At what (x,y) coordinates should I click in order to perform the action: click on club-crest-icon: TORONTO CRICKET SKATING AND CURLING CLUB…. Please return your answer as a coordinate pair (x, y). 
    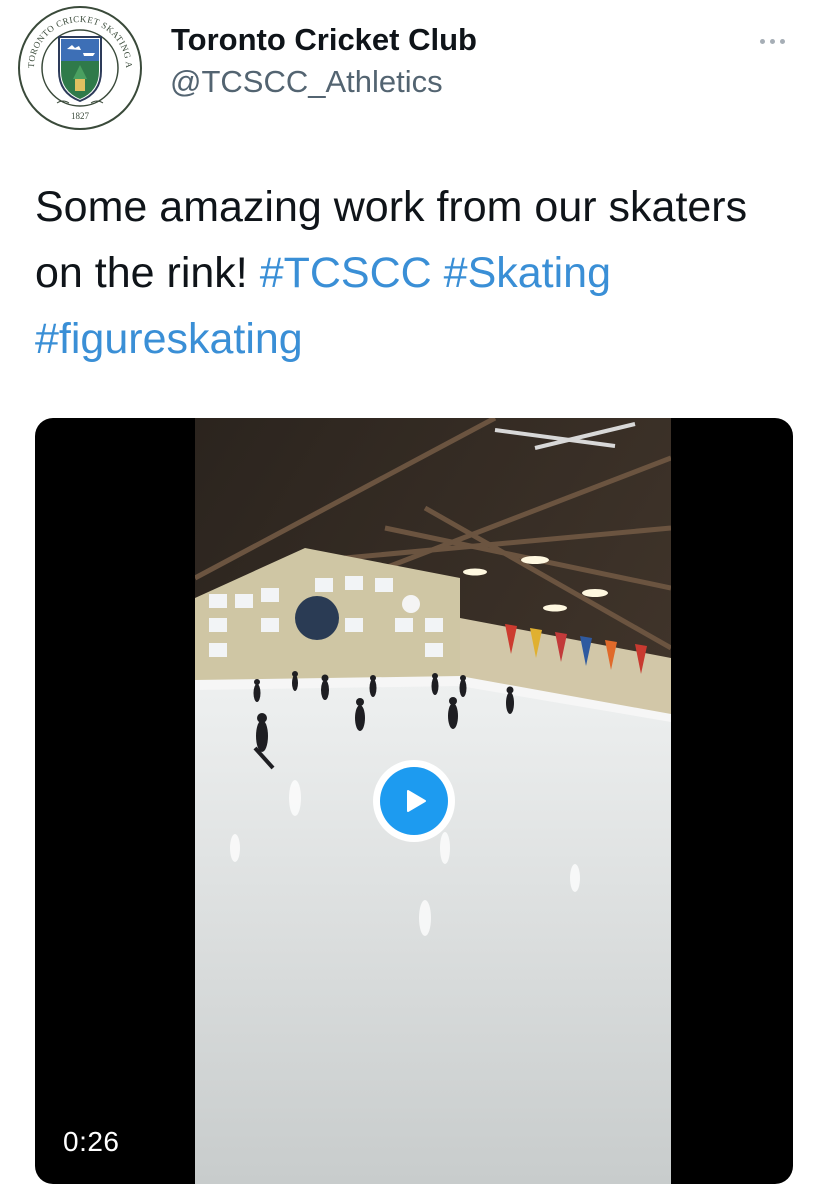
    Looking at the image, I should click on (79, 67).